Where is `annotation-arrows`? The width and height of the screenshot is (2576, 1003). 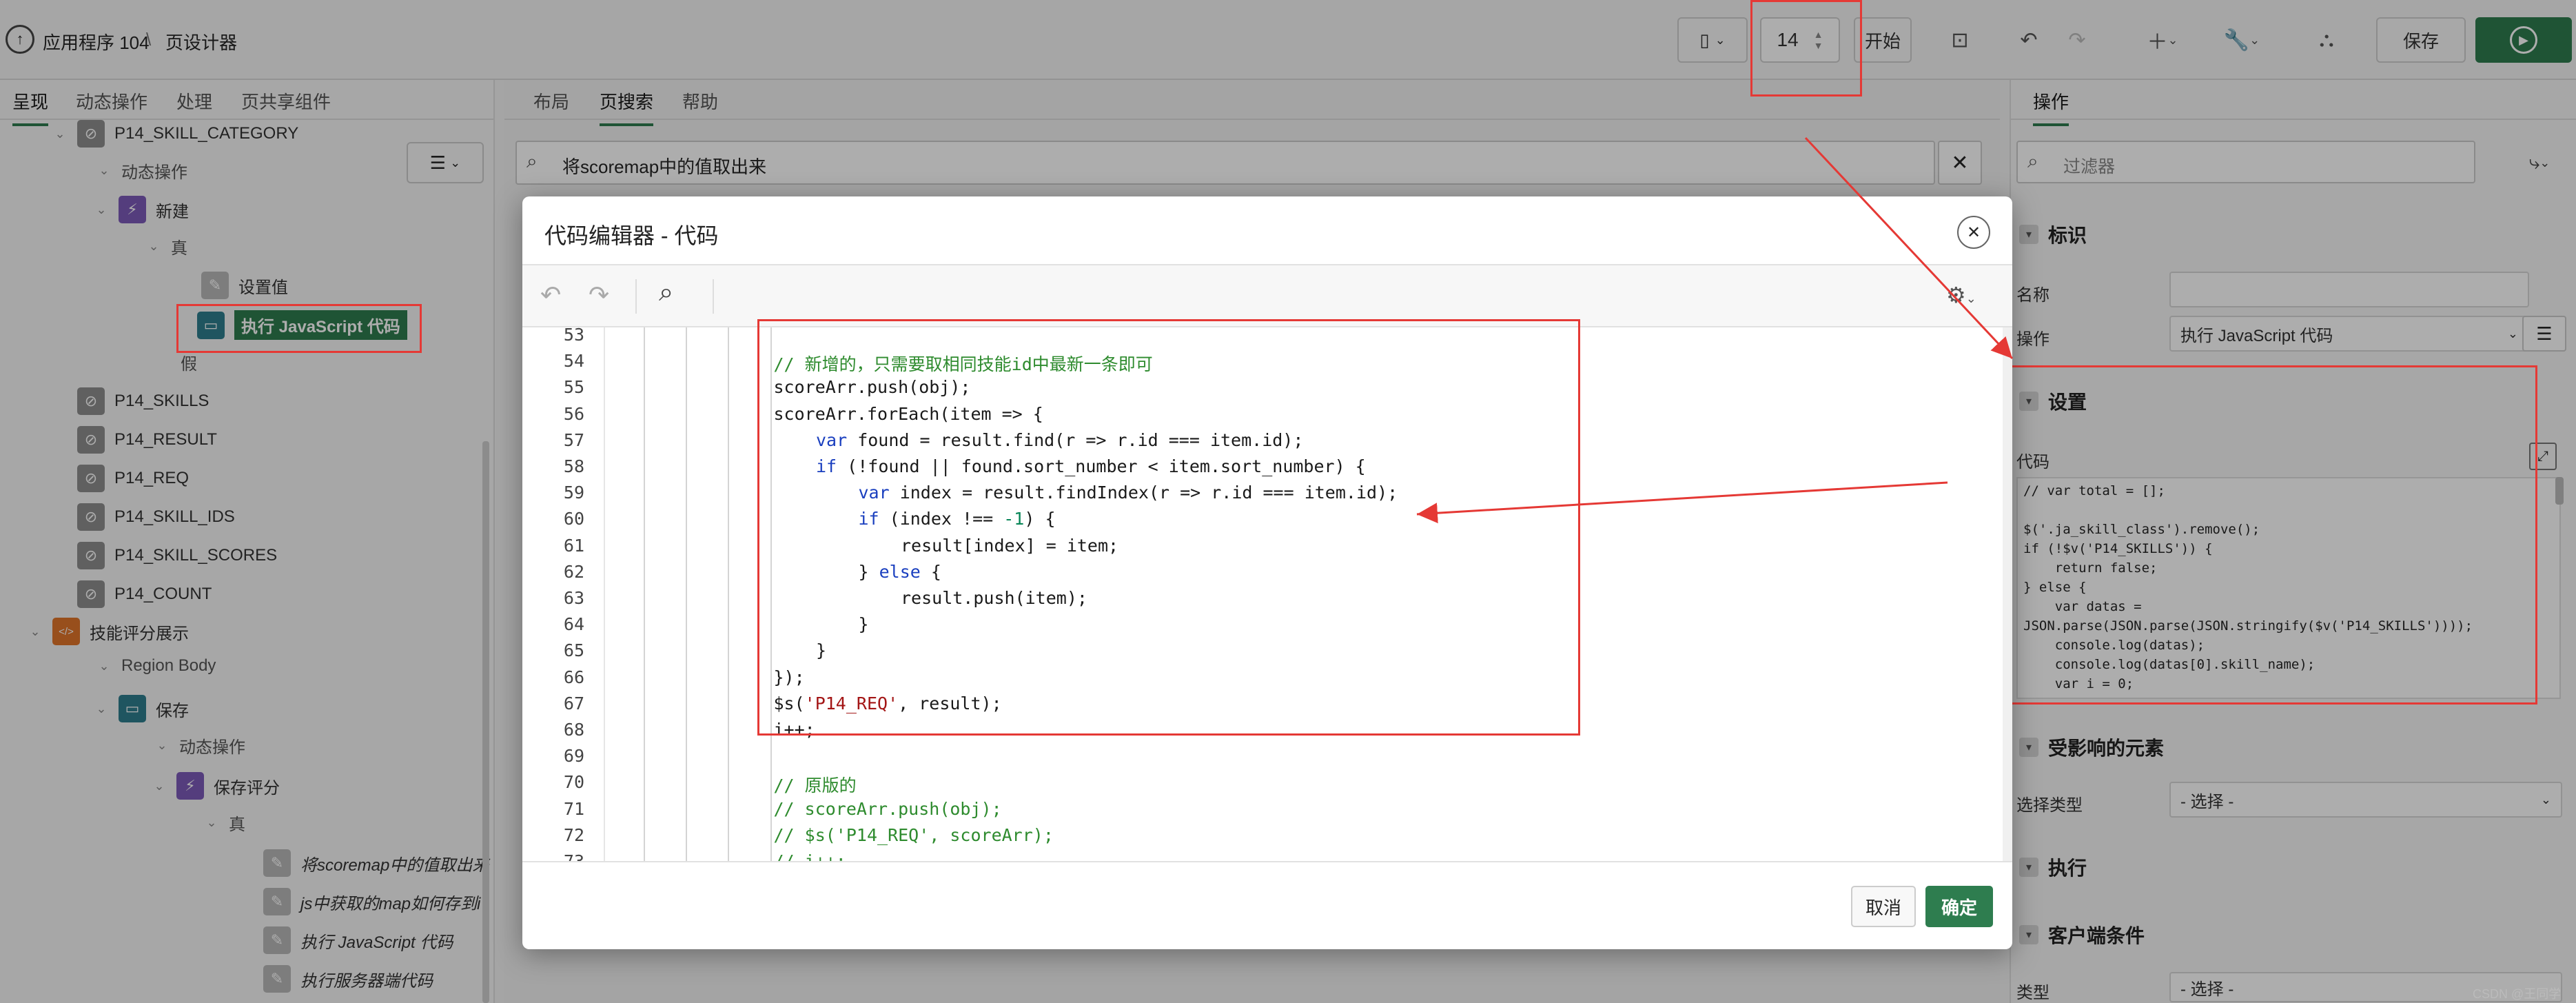 annotation-arrows is located at coordinates (1715, 330).